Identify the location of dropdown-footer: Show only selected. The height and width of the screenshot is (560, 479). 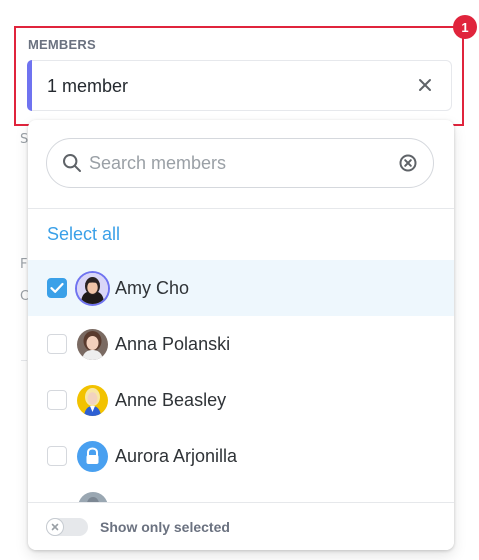
(241, 526).